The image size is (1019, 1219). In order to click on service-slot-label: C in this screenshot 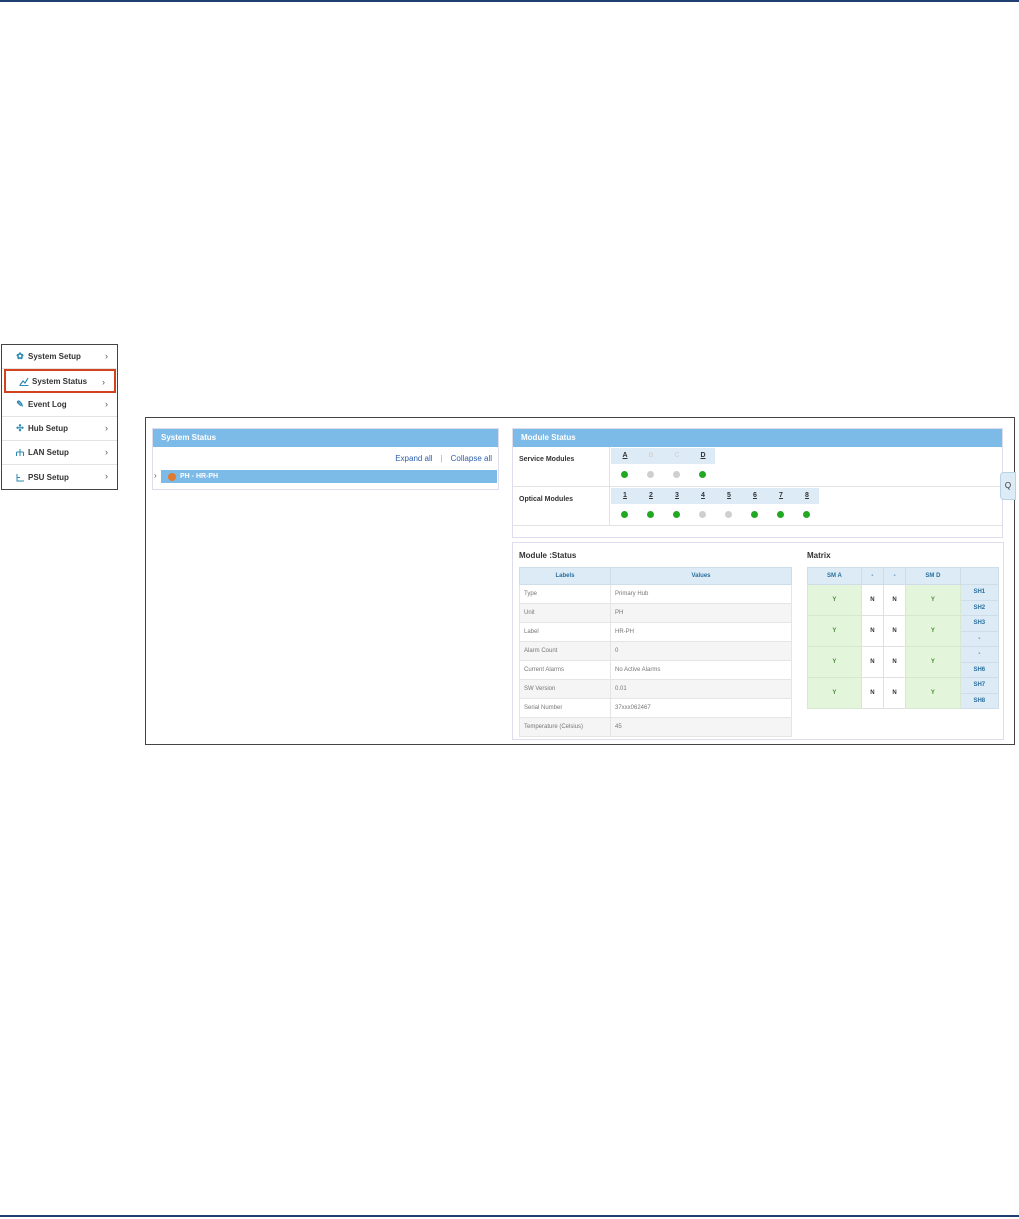, I will do `click(677, 455)`.